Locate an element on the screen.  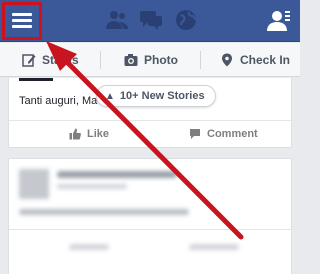
status-label: Status is located at coordinates (60, 60).